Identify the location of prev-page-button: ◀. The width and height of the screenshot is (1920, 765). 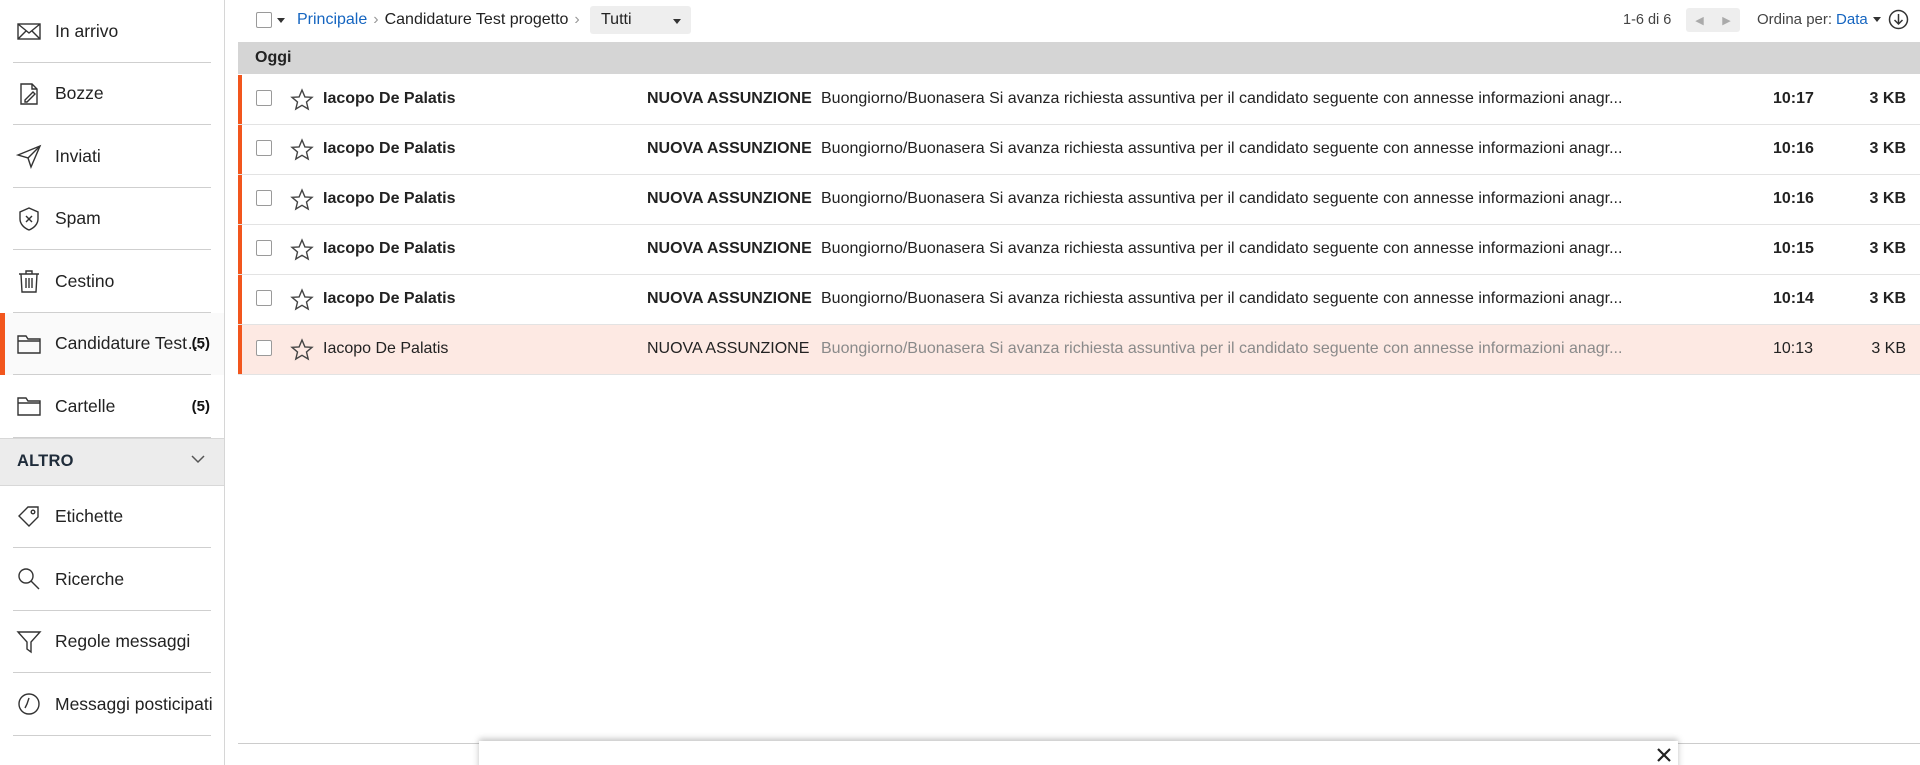
(1699, 20).